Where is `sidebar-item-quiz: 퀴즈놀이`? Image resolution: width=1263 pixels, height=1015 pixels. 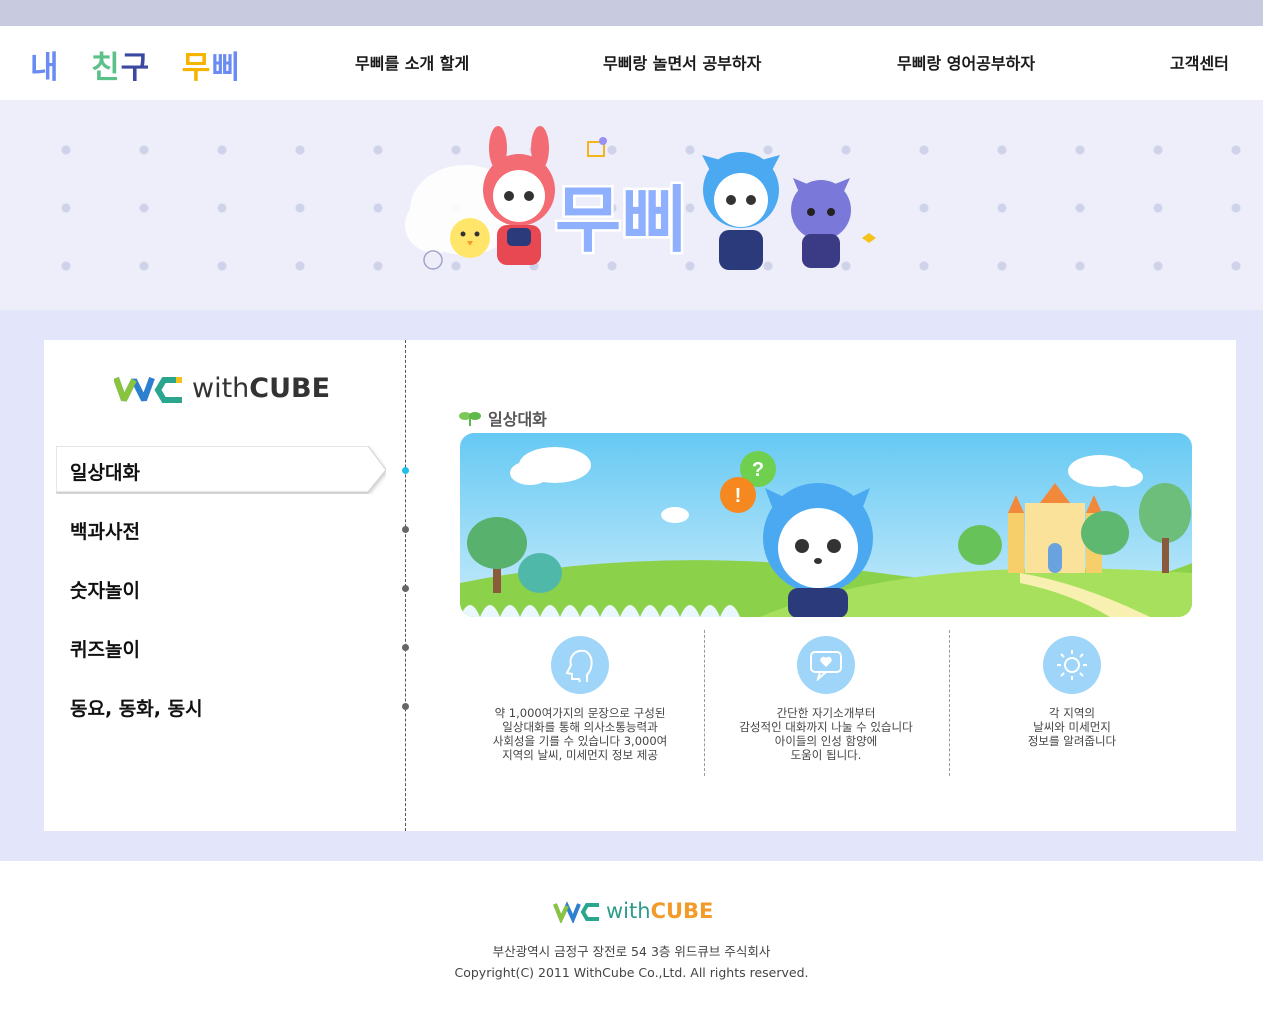
sidebar-item-quiz: 퀴즈놀이 is located at coordinates (105, 648).